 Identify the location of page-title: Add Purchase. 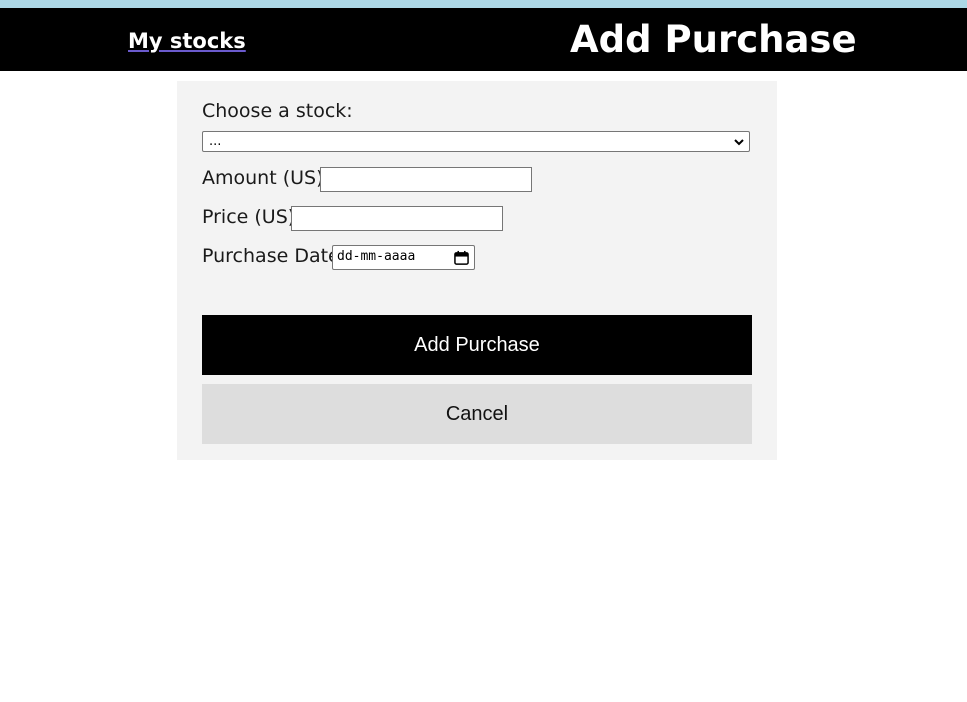
(713, 39).